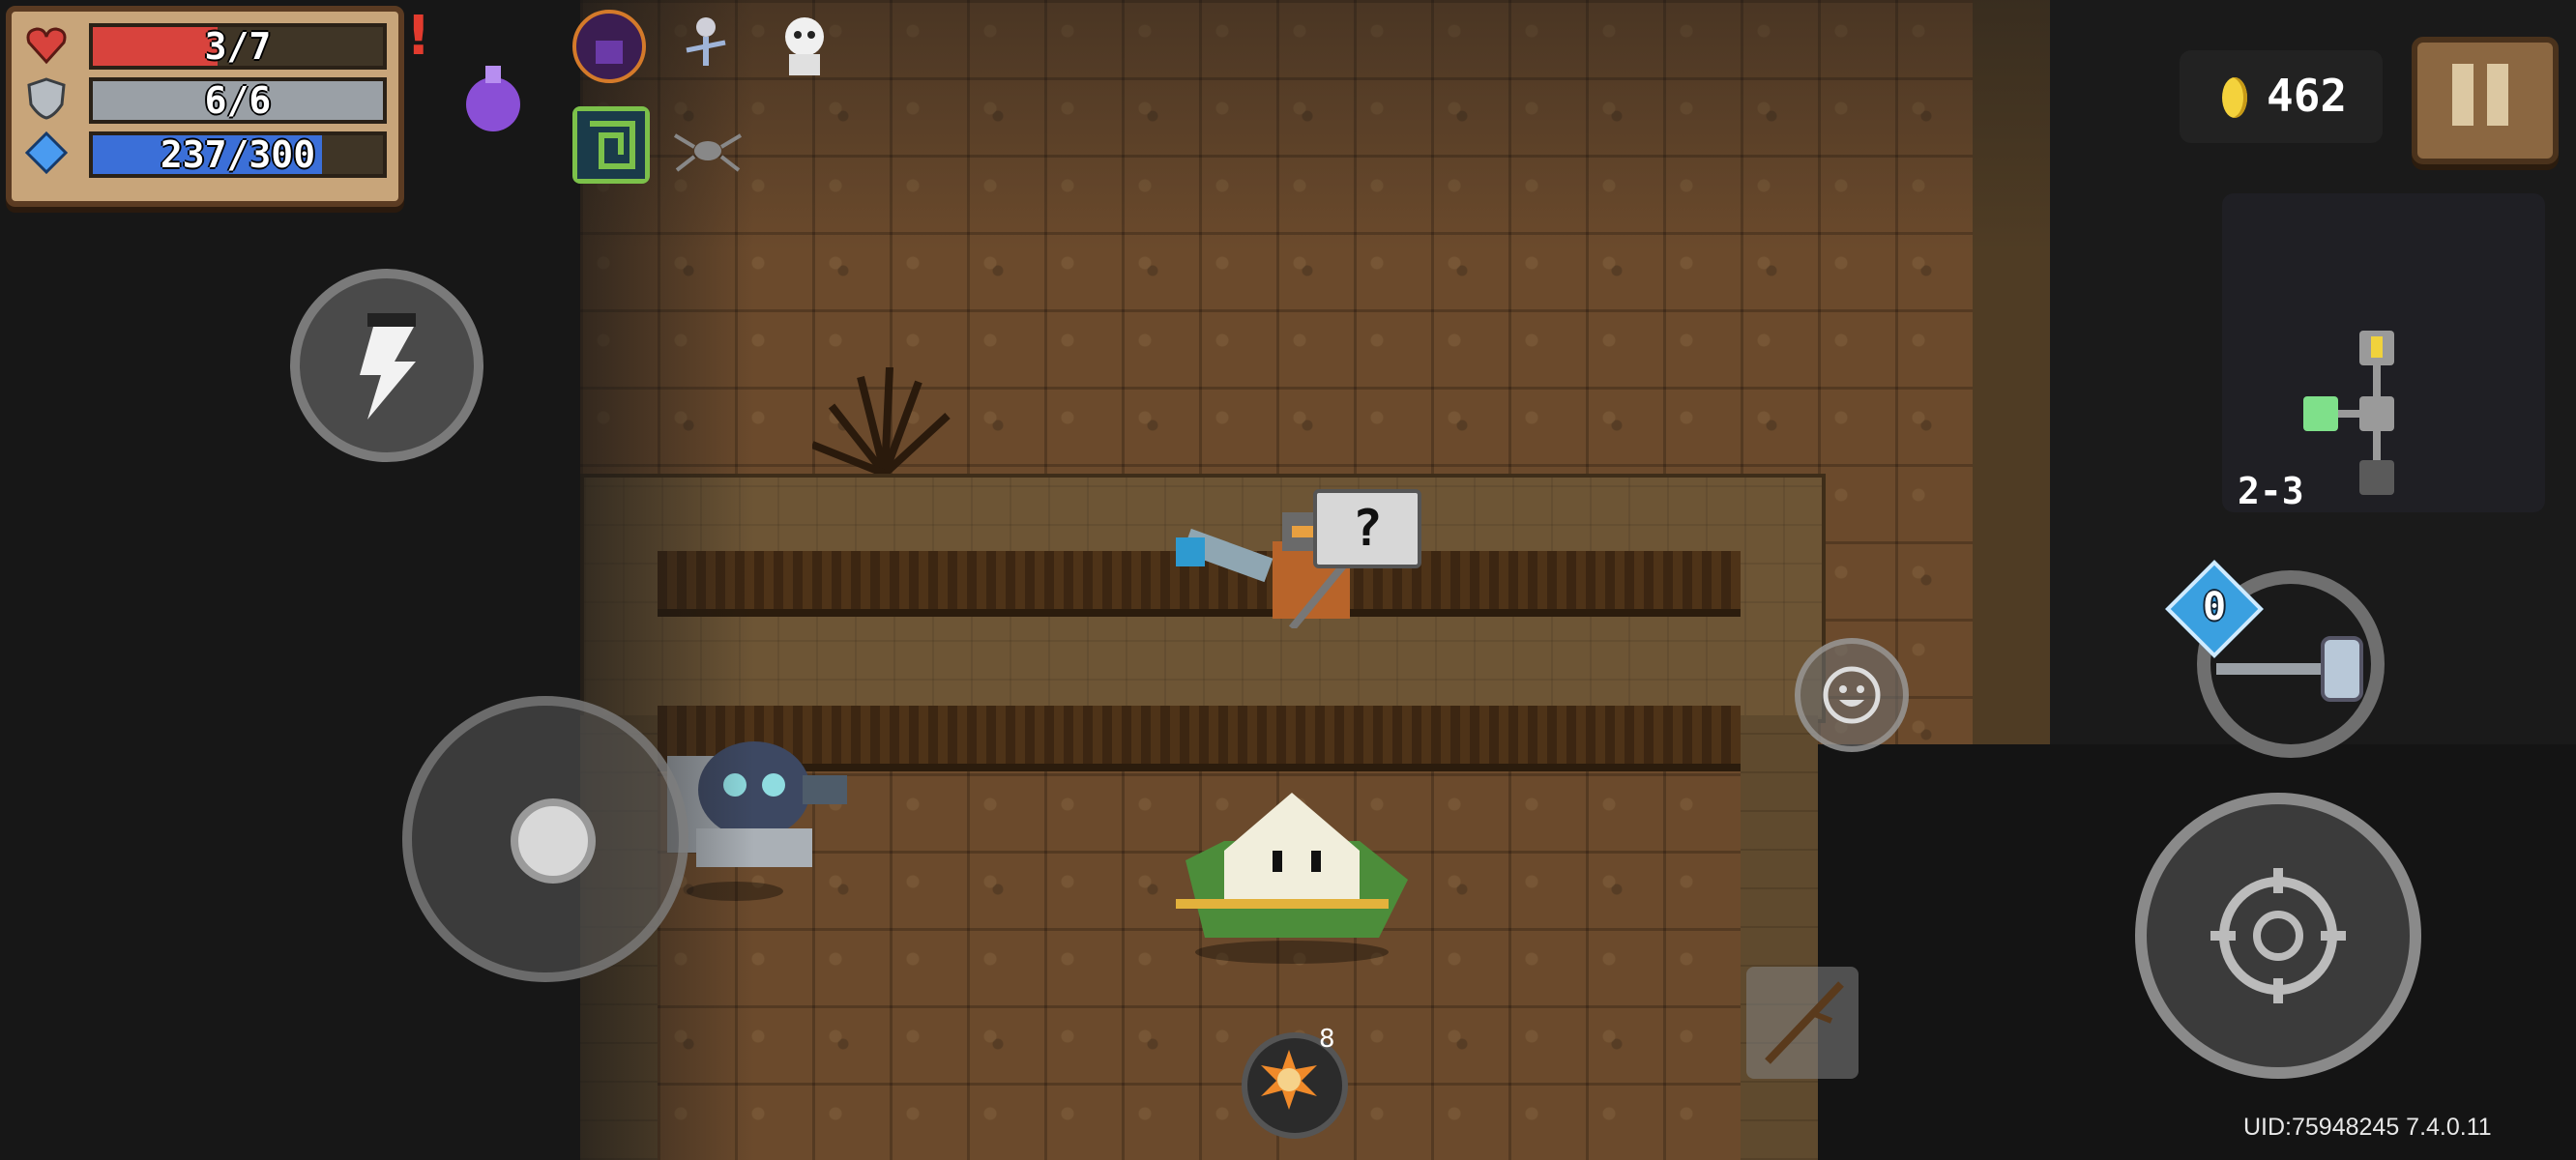  Describe the element at coordinates (1292, 879) in the screenshot. I see `player-hero` at that location.